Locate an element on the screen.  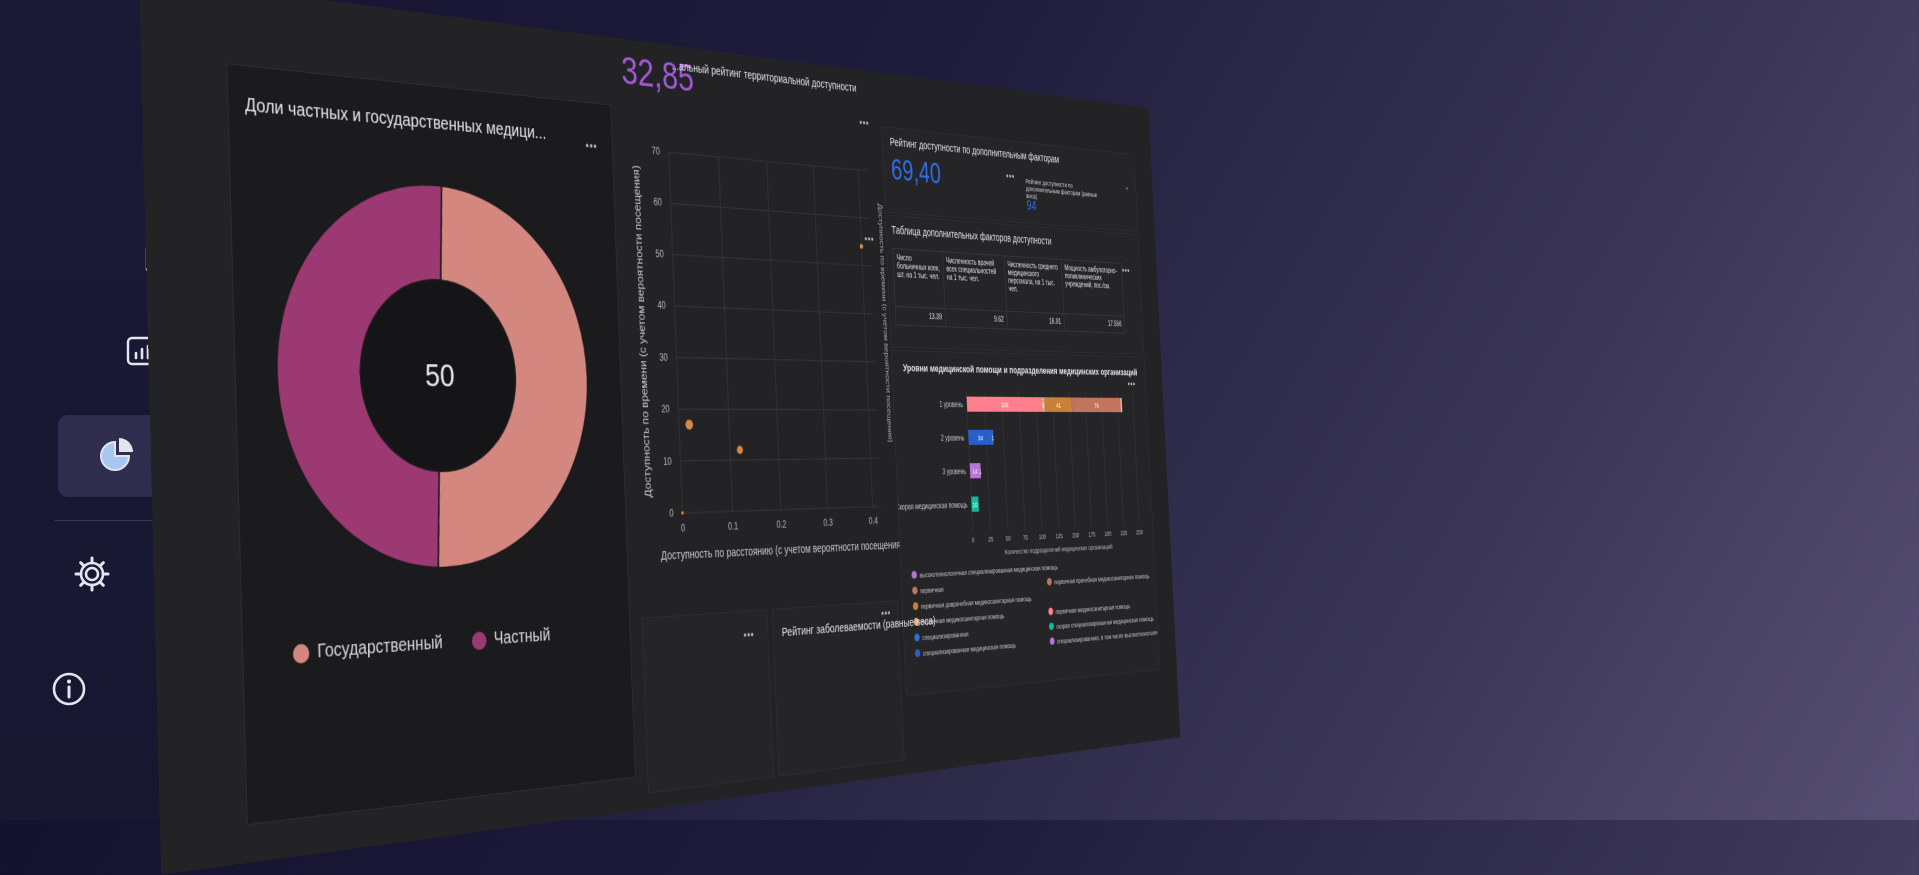
x-tick-label: 100 is located at coordinates (1043, 537).